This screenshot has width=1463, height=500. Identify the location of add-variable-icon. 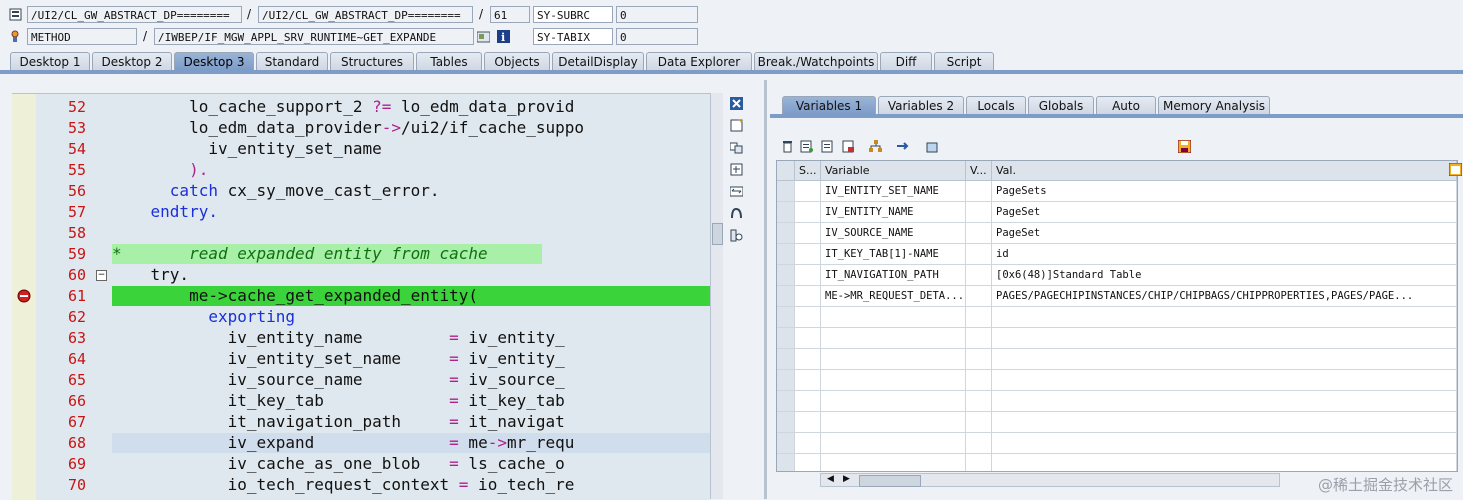
(806, 146).